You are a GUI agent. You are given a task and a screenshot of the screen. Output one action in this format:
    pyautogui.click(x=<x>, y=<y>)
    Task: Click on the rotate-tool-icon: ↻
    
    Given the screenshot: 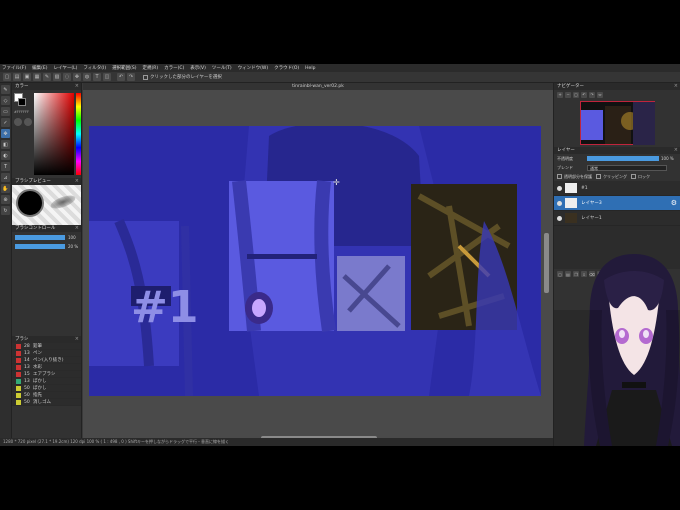 What is the action you would take?
    pyautogui.click(x=5, y=210)
    